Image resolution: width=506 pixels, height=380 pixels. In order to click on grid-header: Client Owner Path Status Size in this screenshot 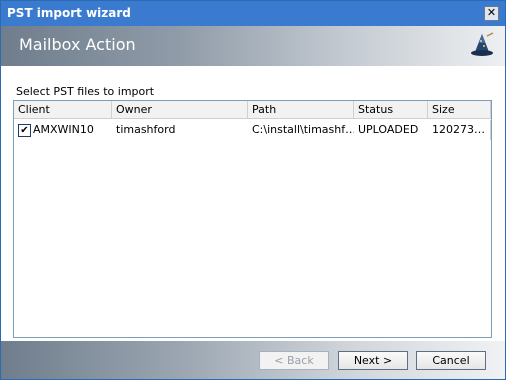, I will do `click(252, 110)`.